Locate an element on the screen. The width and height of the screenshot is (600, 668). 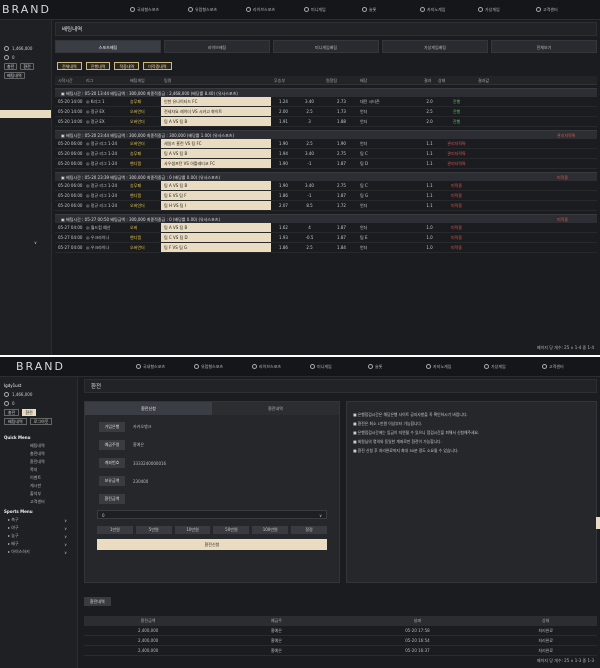
quick-menu-item: 환전내역 is located at coordinates (38, 462).